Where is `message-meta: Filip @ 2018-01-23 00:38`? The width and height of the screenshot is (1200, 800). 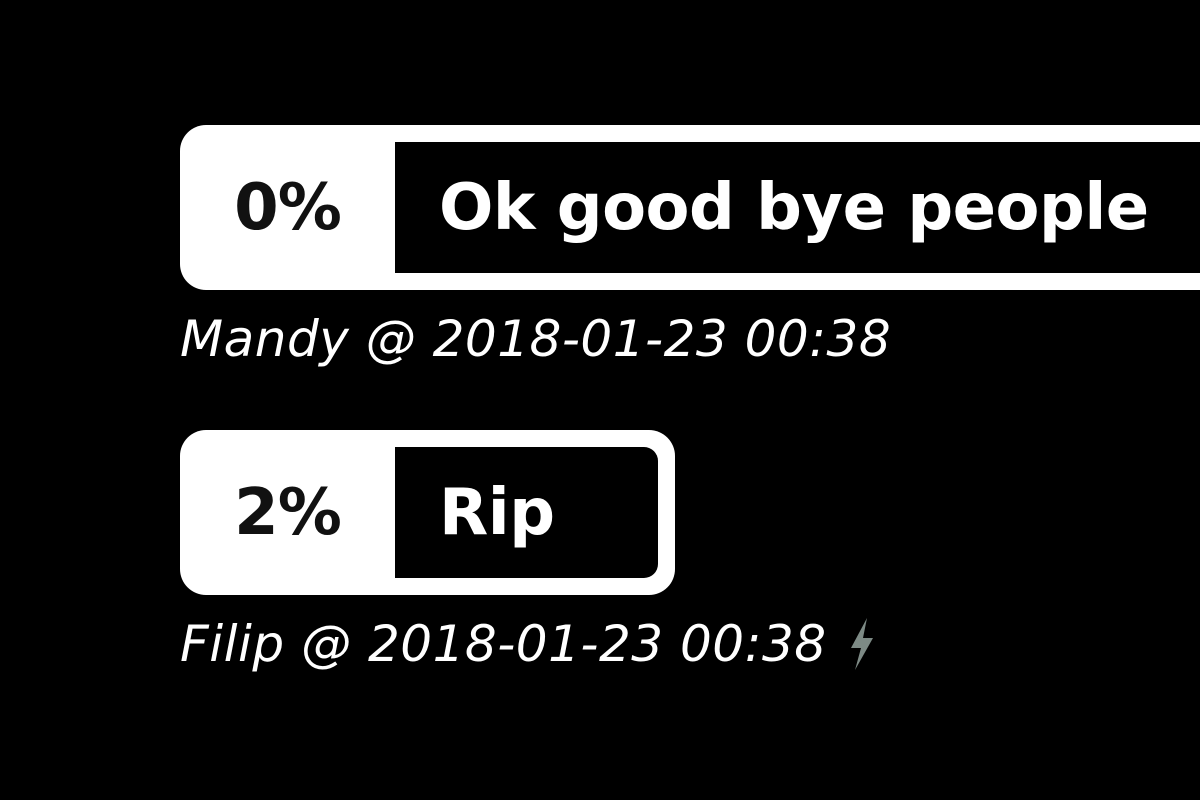 message-meta: Filip @ 2018-01-23 00:38 is located at coordinates (529, 644).